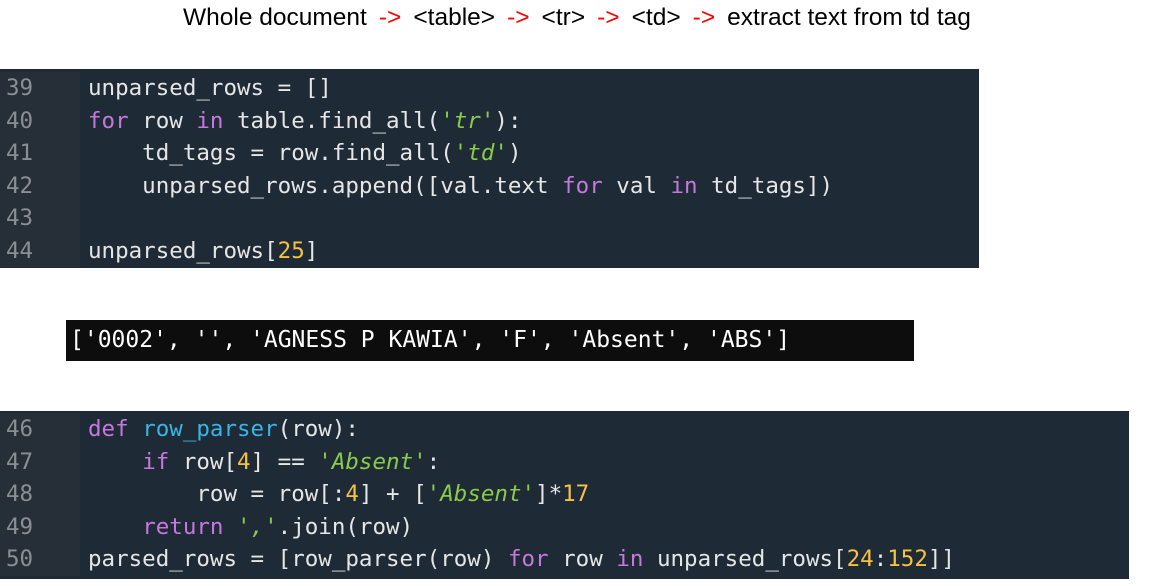 Image resolution: width=1151 pixels, height=586 pixels. I want to click on code-line-43: 43, so click(489, 218).